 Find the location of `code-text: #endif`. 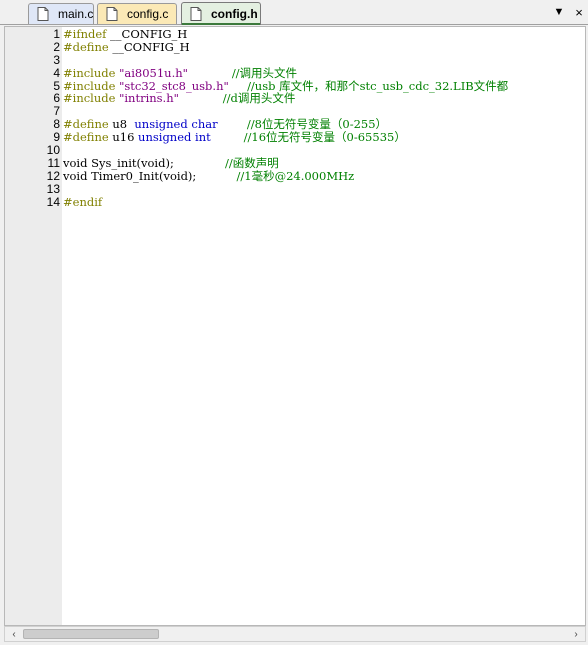

code-text: #endif is located at coordinates (83, 201).